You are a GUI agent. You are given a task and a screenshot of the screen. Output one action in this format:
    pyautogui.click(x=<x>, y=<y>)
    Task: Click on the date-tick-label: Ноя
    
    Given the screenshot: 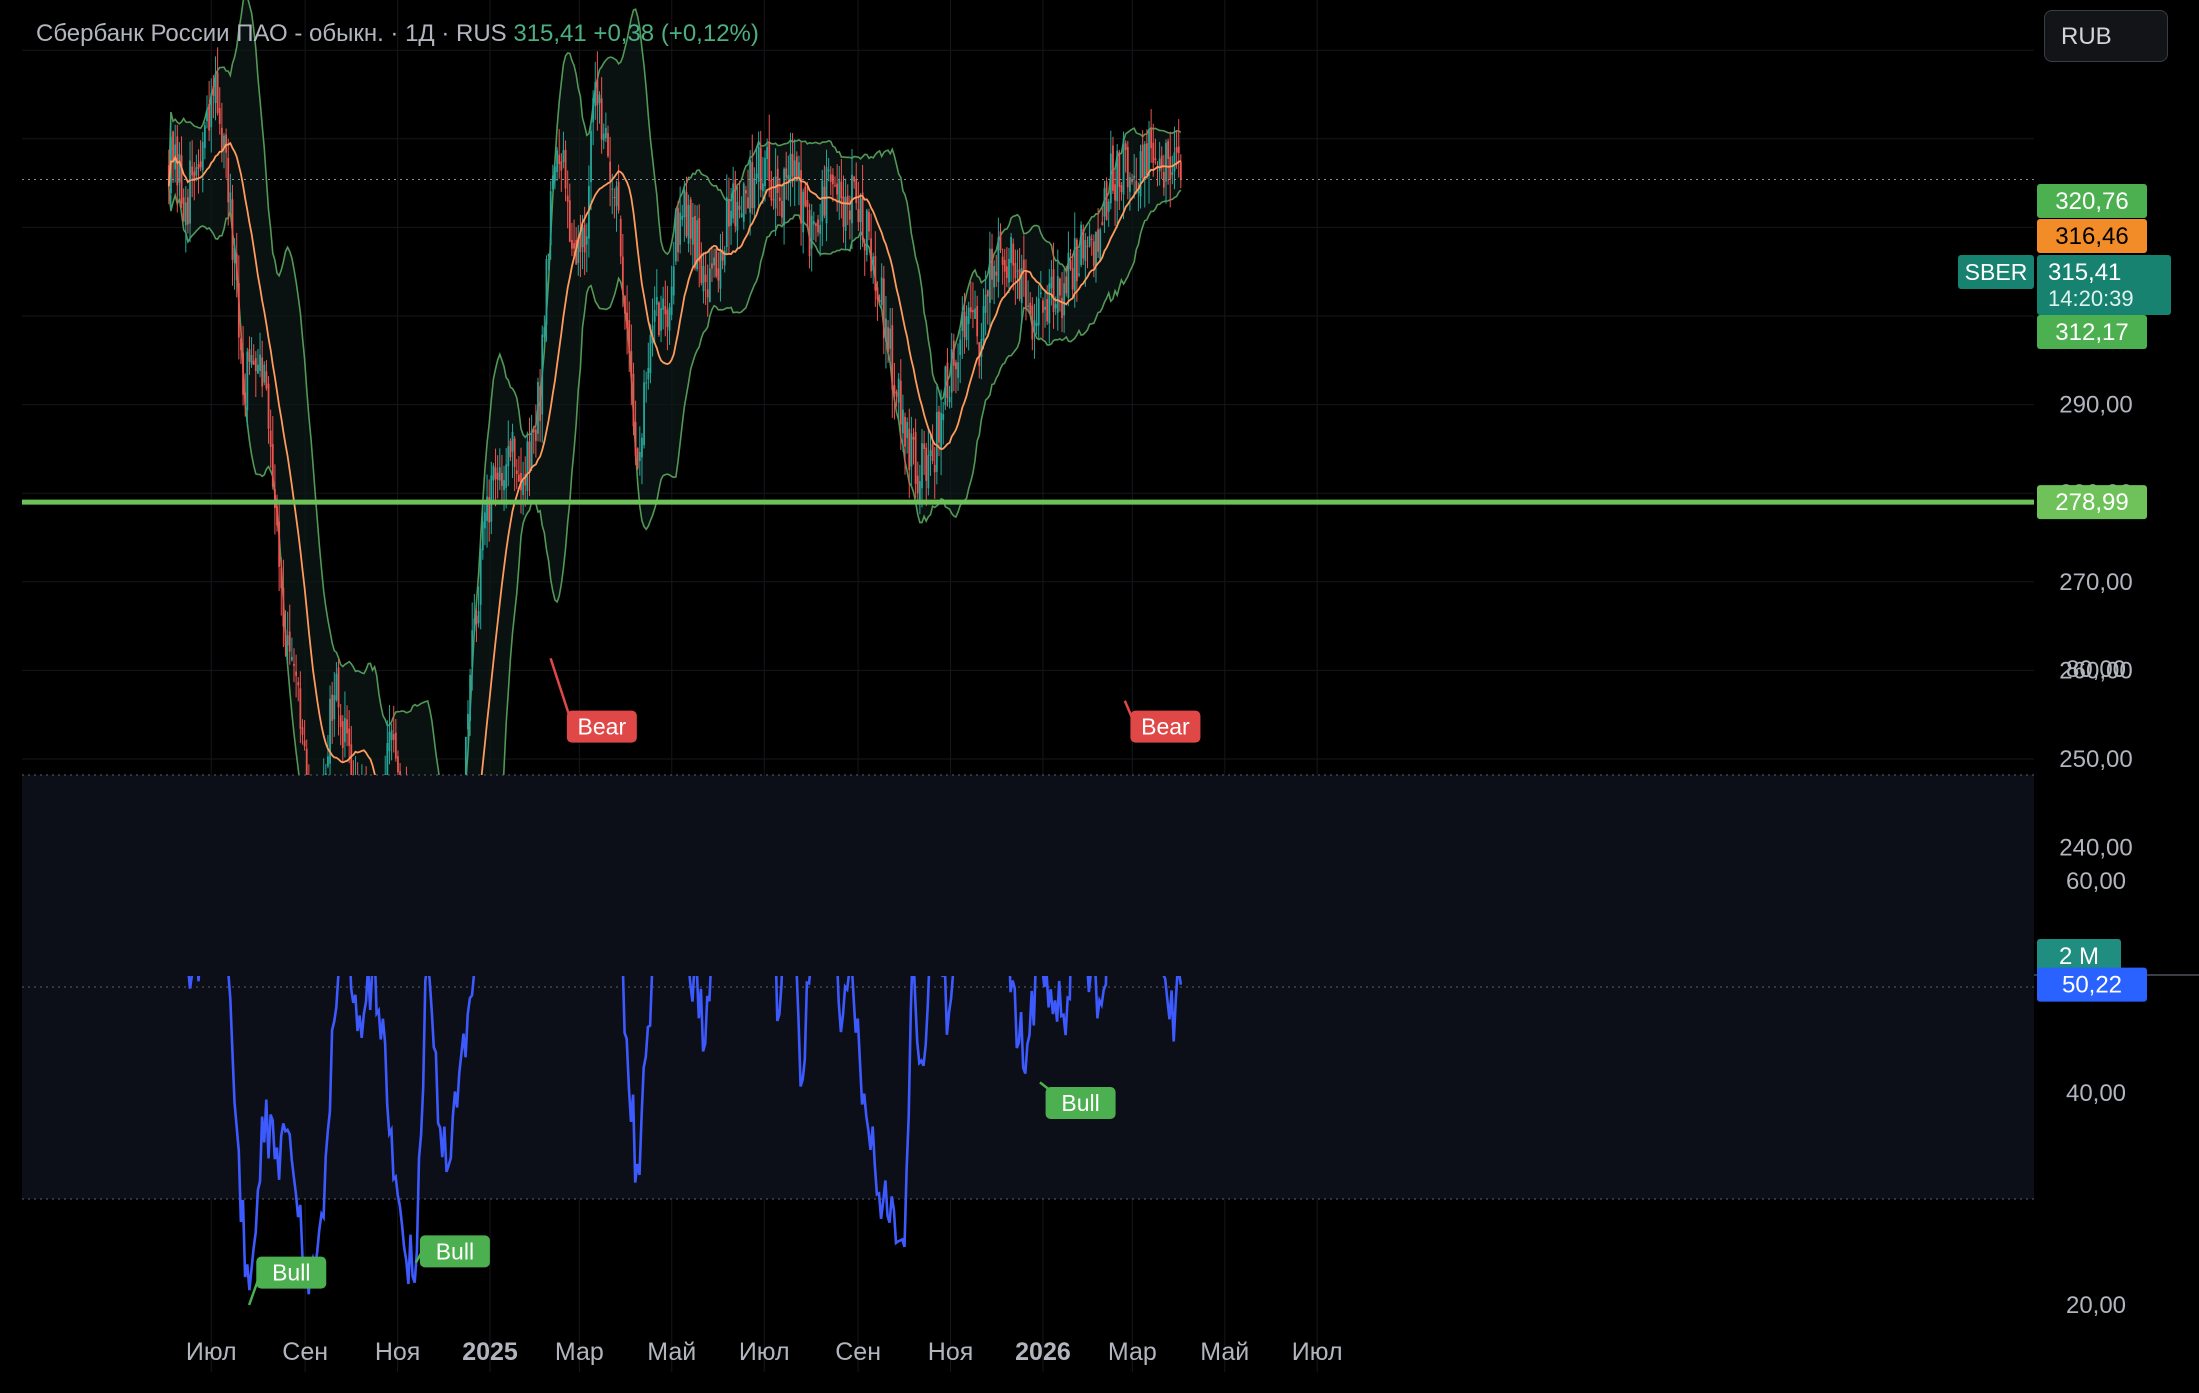 What is the action you would take?
    pyautogui.click(x=398, y=1352)
    